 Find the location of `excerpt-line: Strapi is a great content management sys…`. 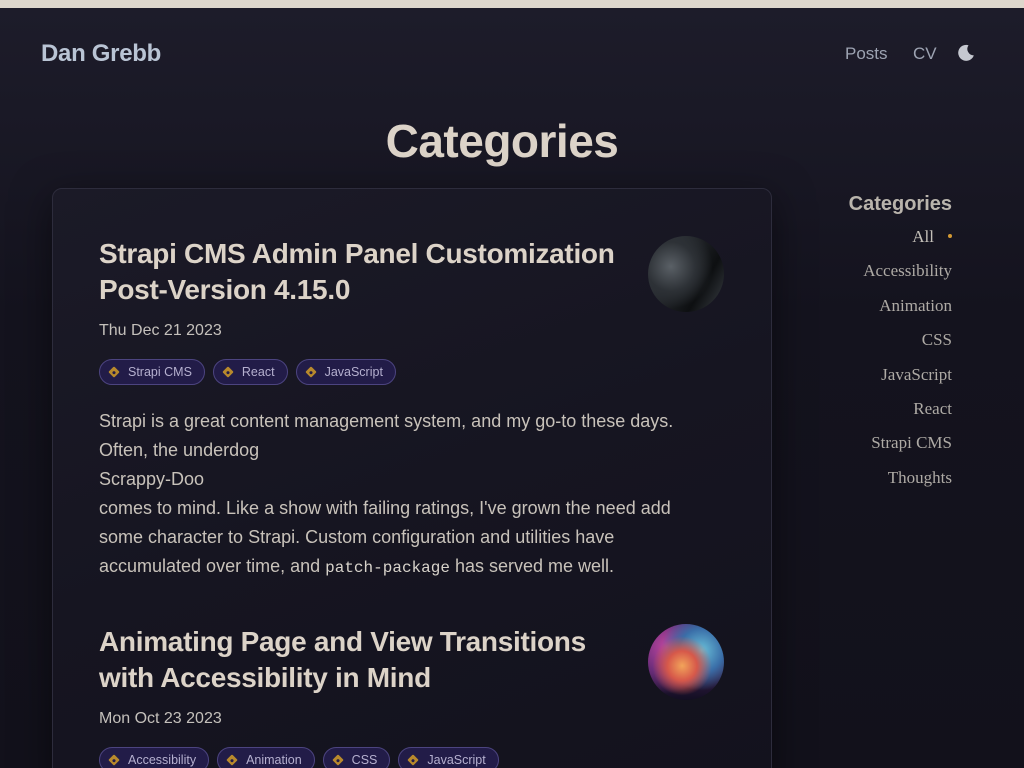

excerpt-line: Strapi is a great content management sys… is located at coordinates (386, 435).